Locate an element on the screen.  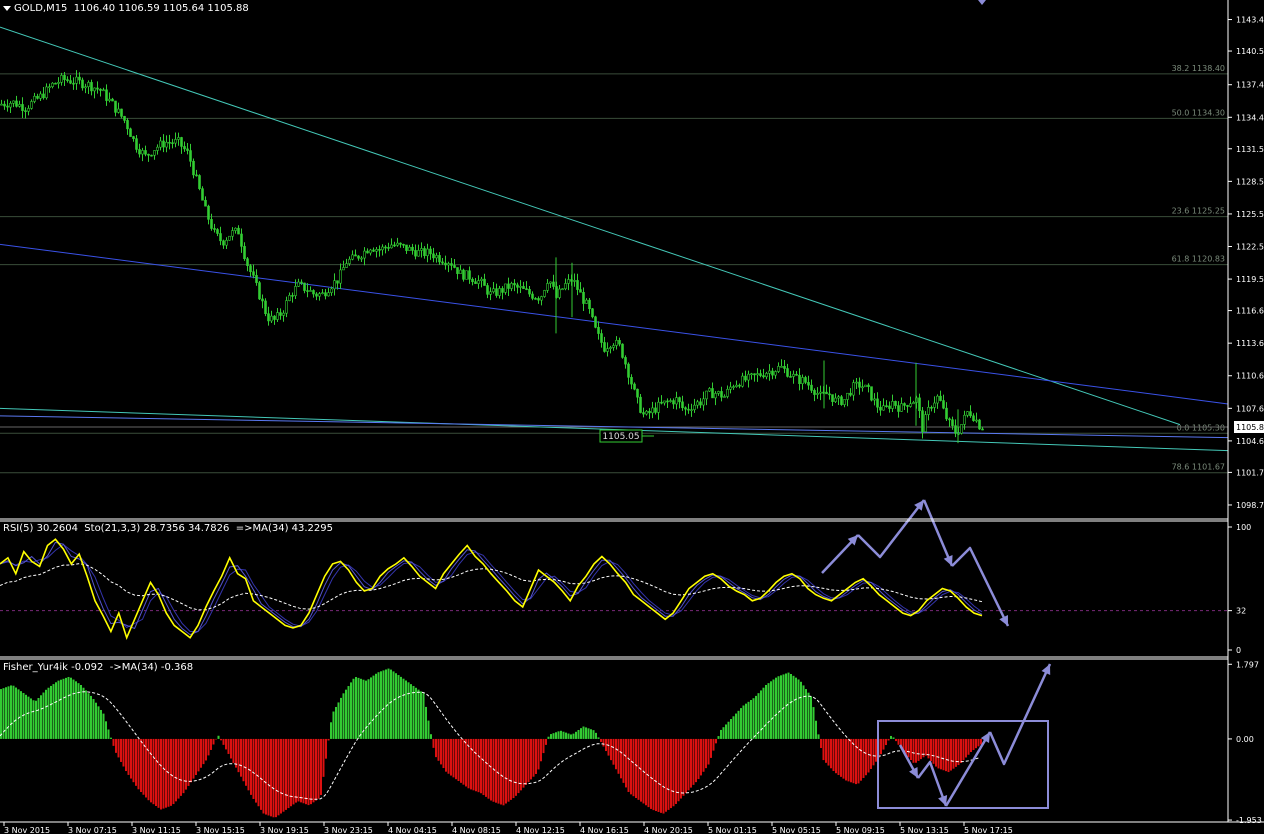
period-marker-icon is located at coordinates (982, 2).